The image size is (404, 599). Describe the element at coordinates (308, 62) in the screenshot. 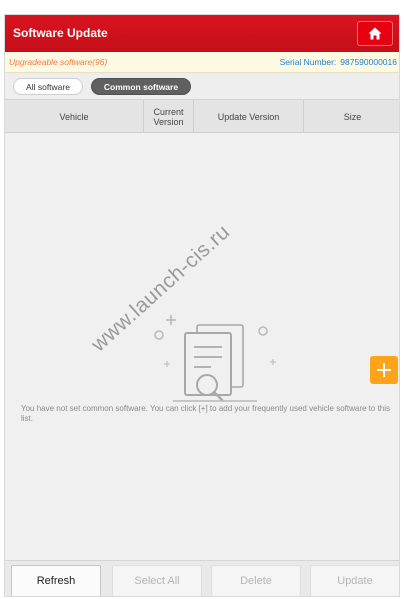

I see `serial-label: Serial Number:` at that location.